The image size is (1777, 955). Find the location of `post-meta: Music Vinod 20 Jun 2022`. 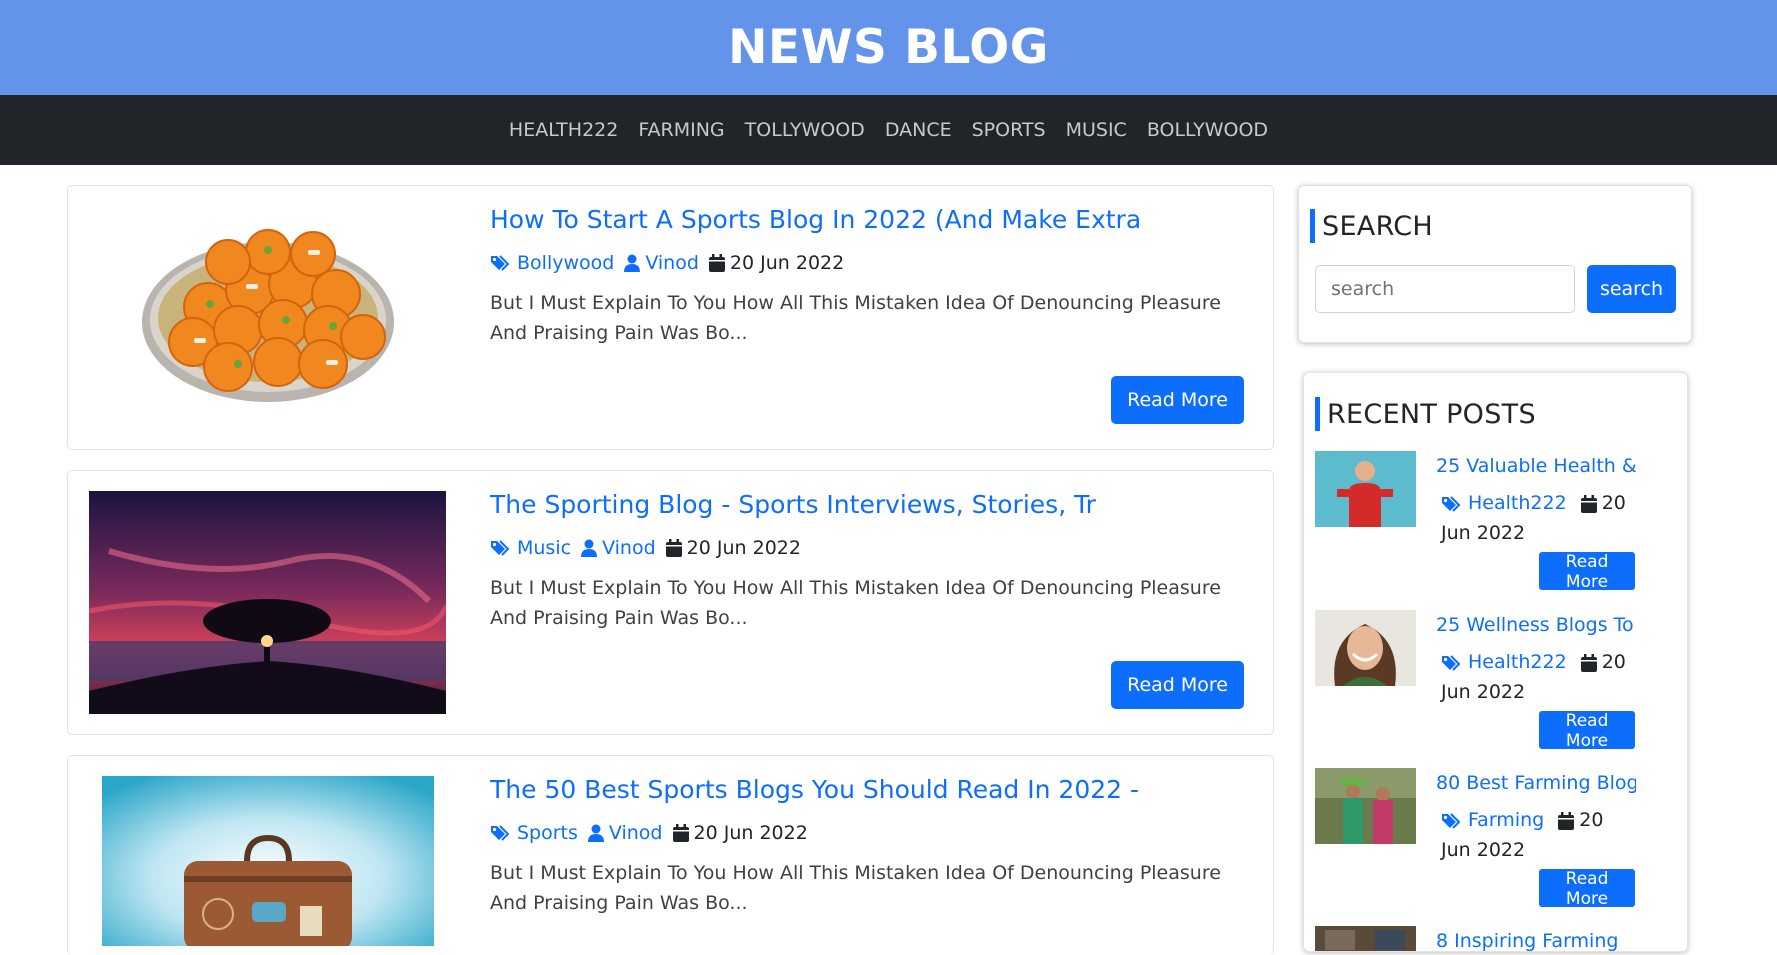

post-meta: Music Vinod 20 Jun 2022 is located at coordinates (870, 548).